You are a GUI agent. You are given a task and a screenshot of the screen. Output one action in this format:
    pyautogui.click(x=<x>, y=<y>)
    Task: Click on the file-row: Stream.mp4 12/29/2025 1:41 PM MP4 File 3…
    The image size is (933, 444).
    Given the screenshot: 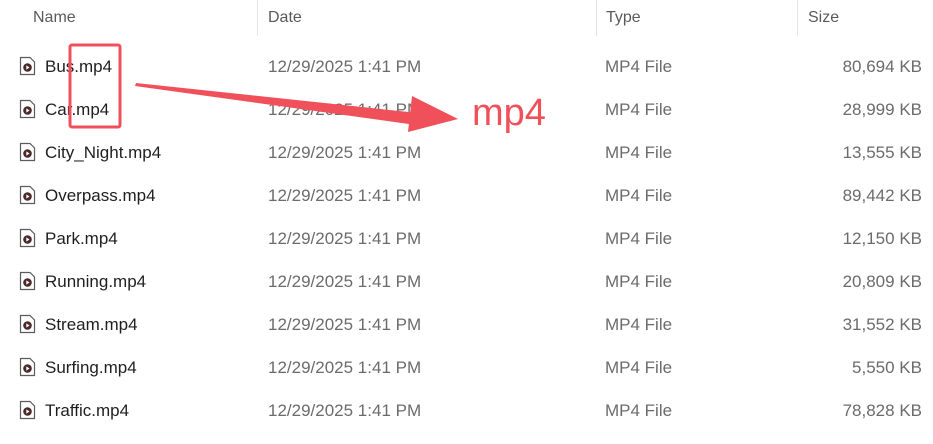 What is the action you would take?
    pyautogui.click(x=466, y=324)
    